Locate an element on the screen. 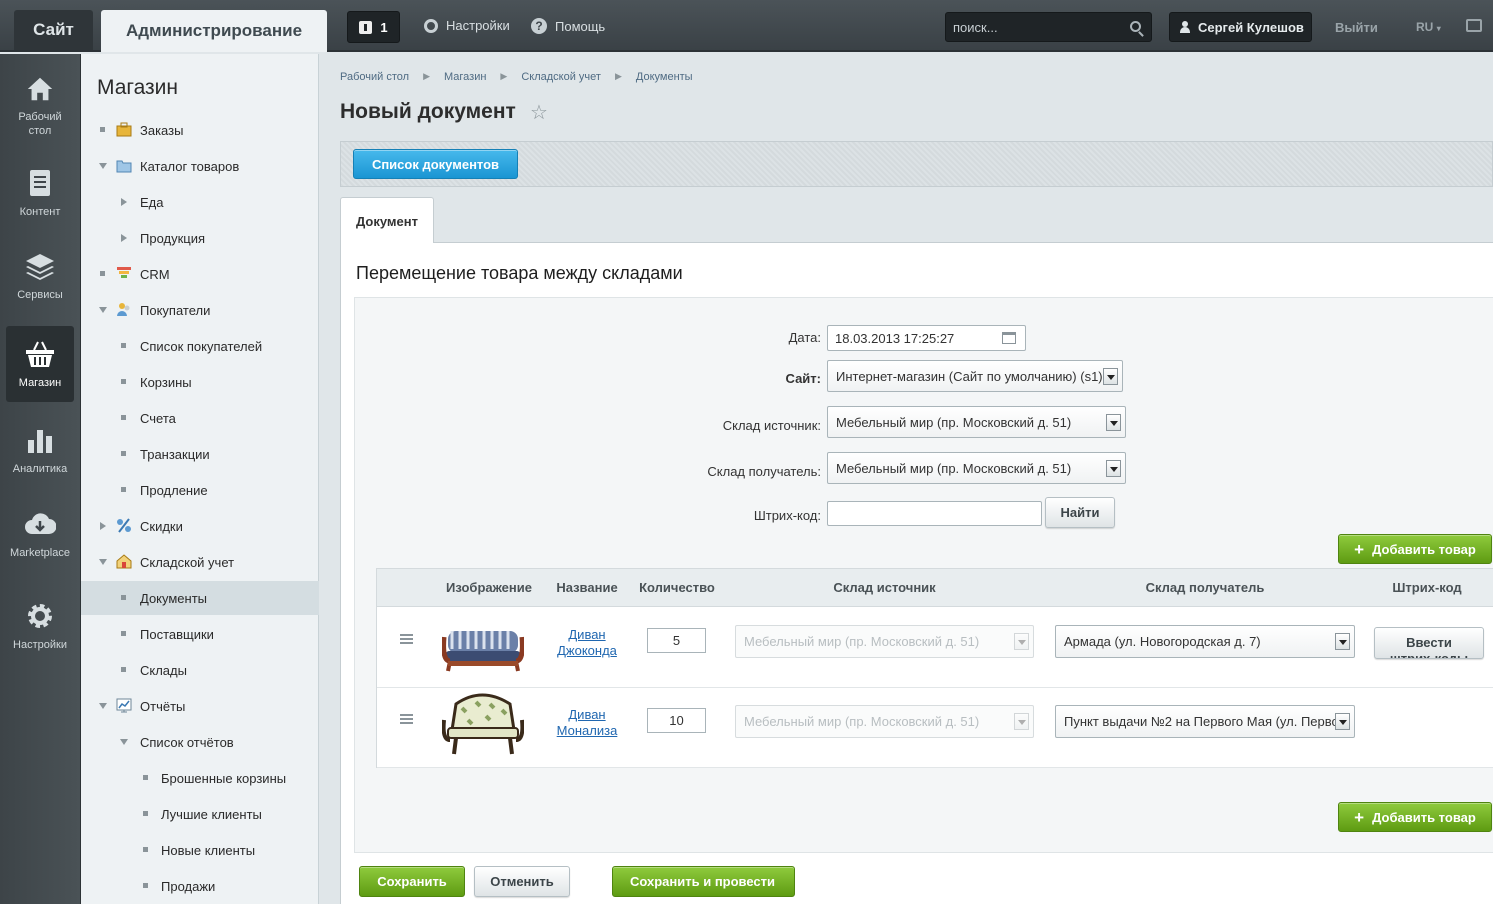  save-and-post-button: Сохранить и провести is located at coordinates (703, 881).